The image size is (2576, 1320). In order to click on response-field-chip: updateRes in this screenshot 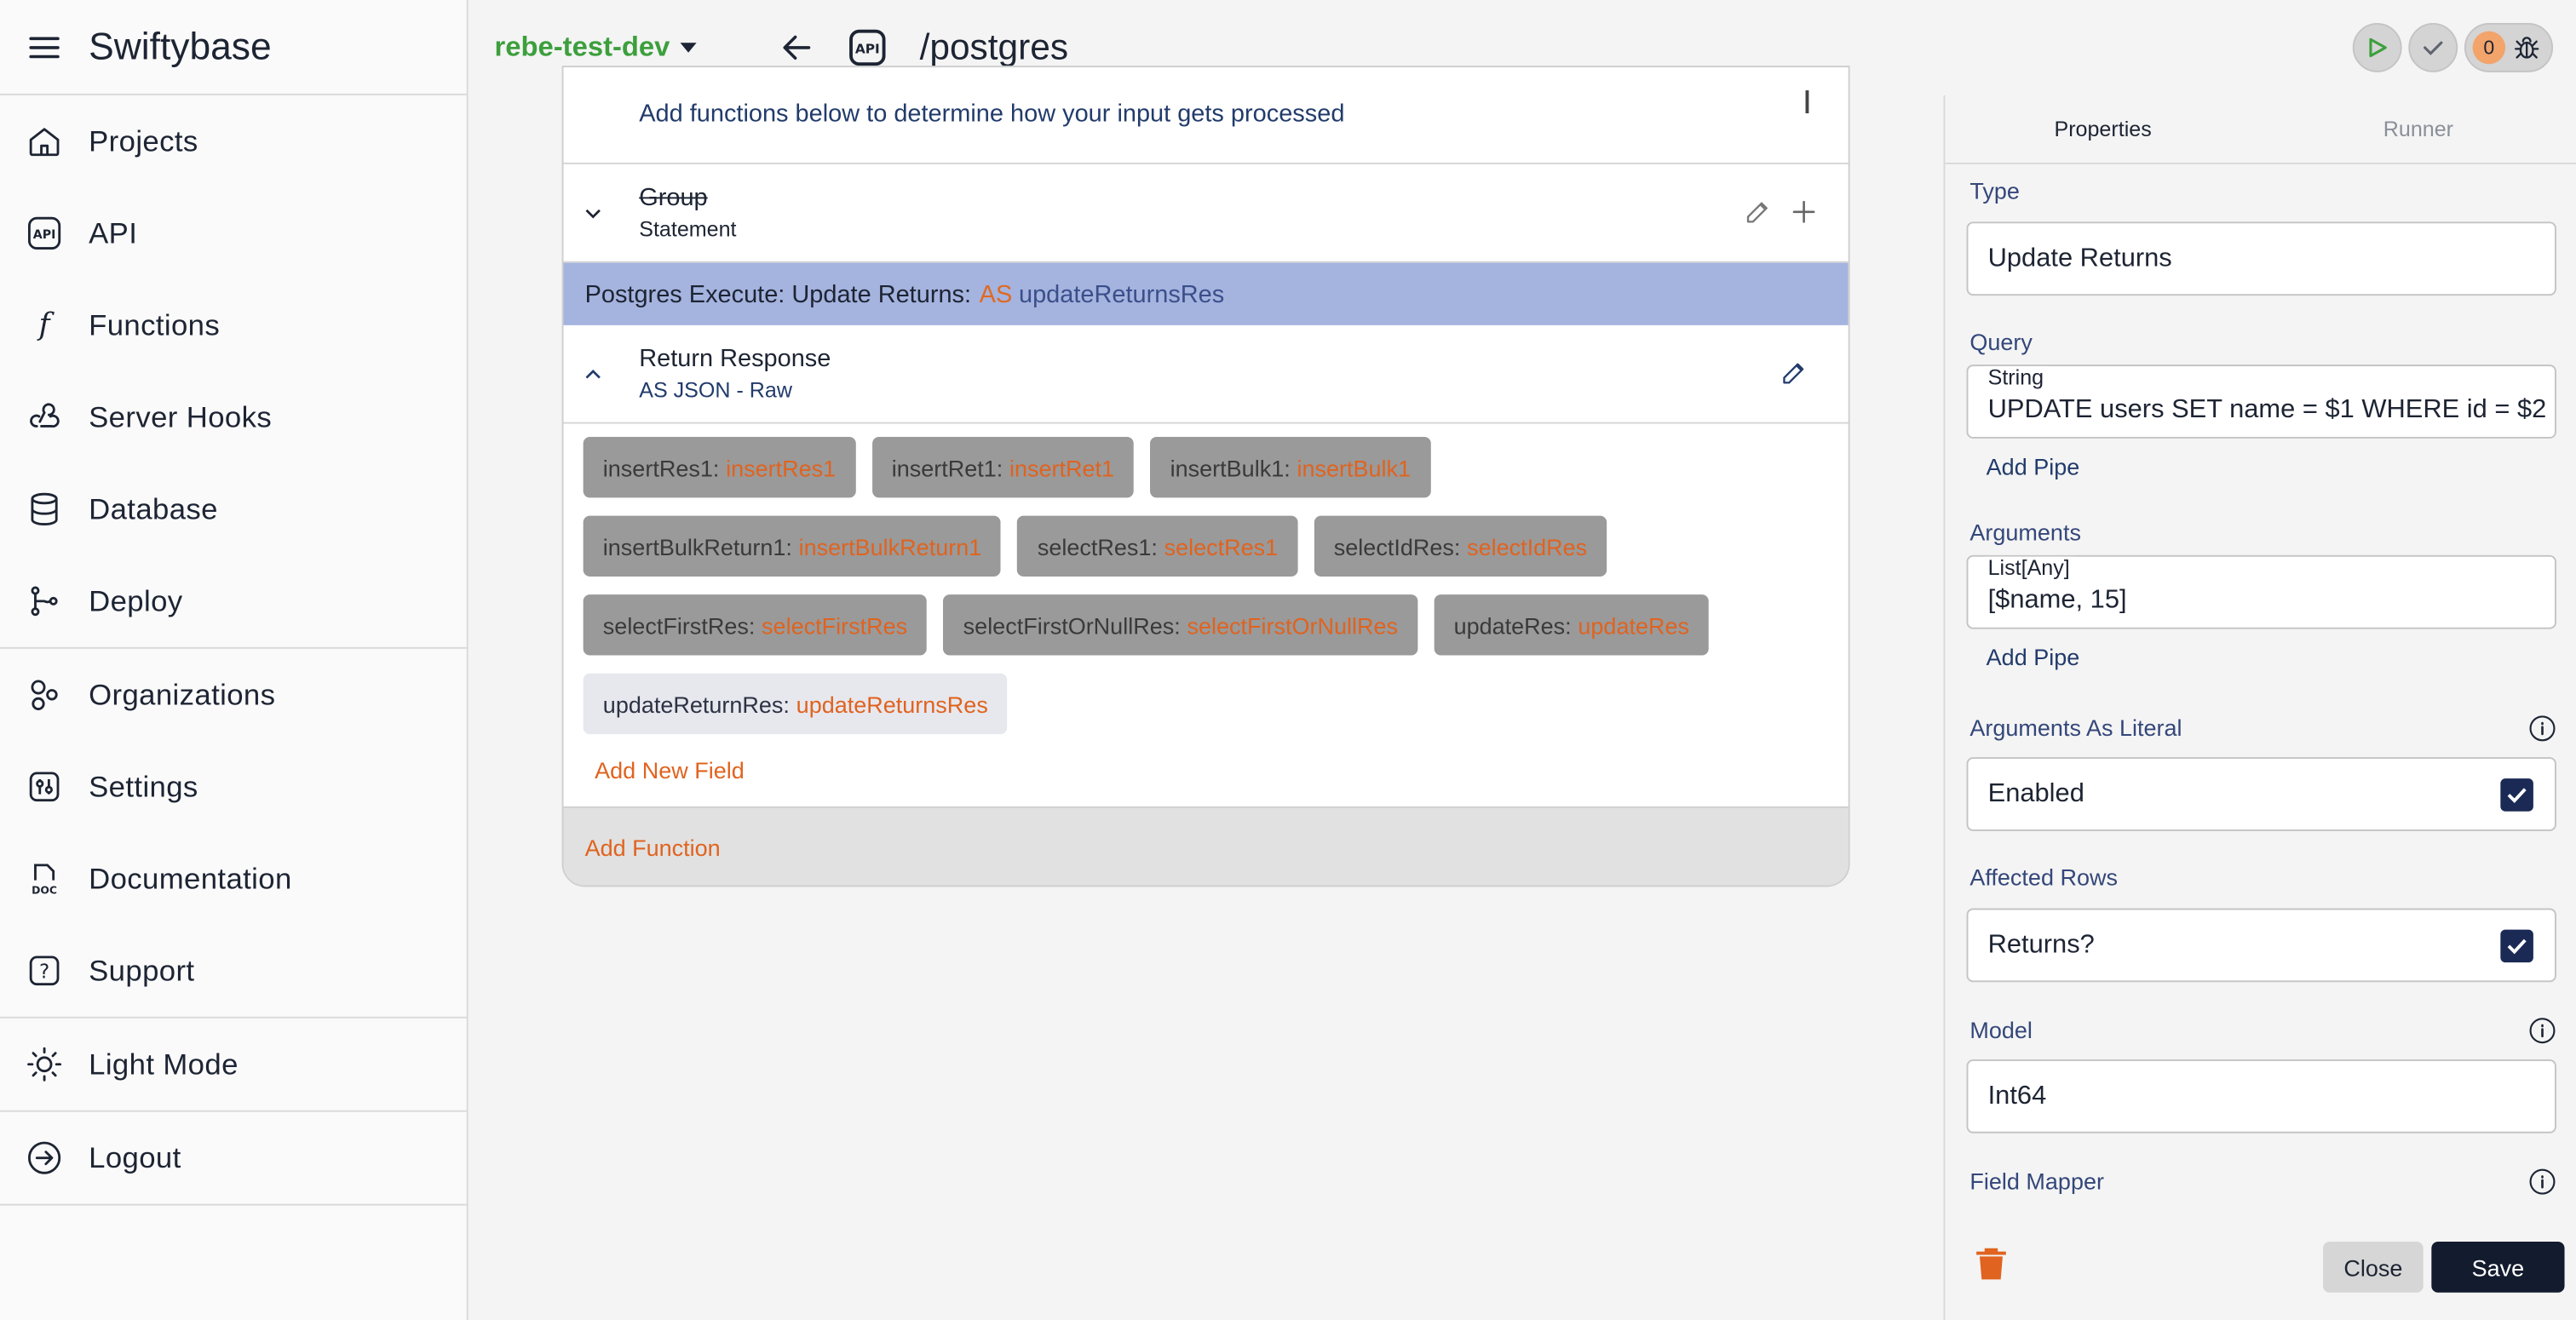, I will do `click(1572, 625)`.